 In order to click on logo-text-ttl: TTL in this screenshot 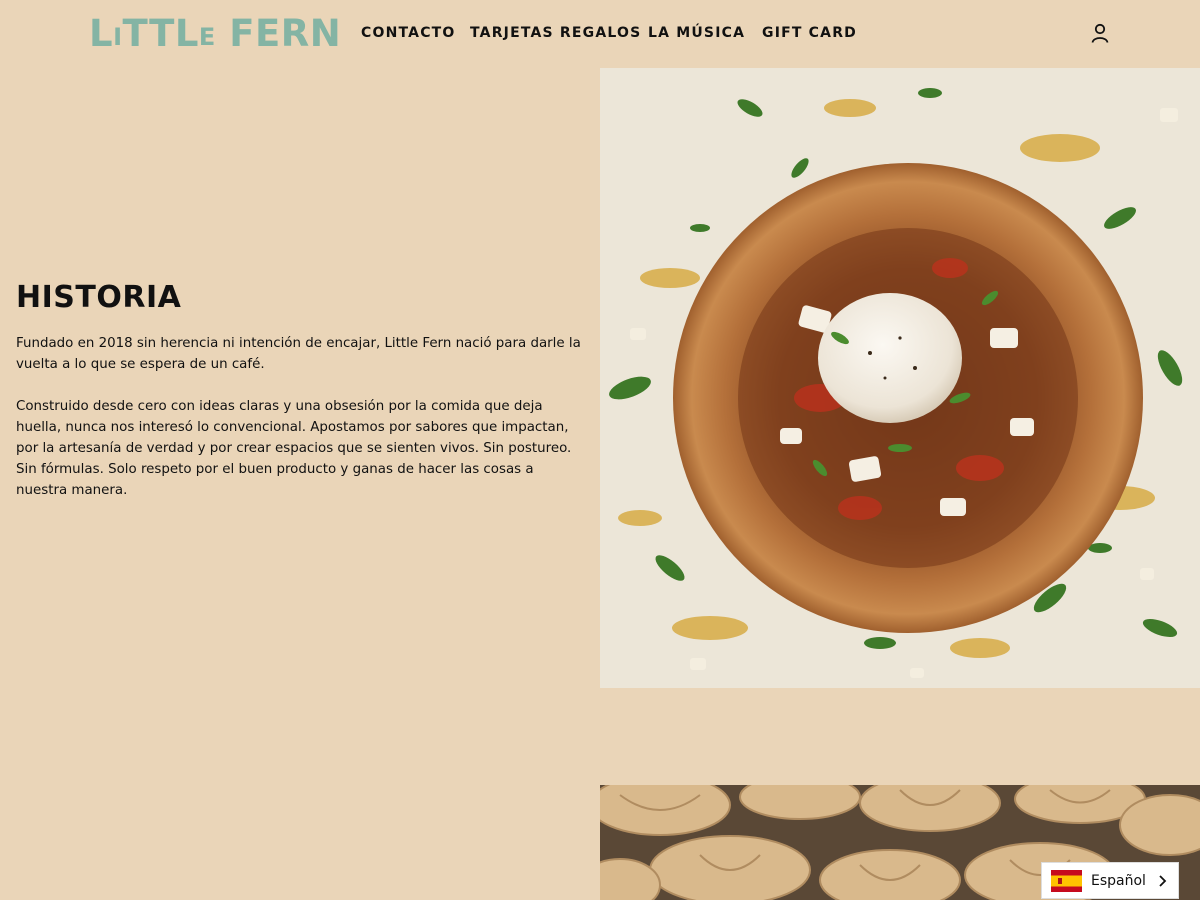, I will do `click(160, 33)`.